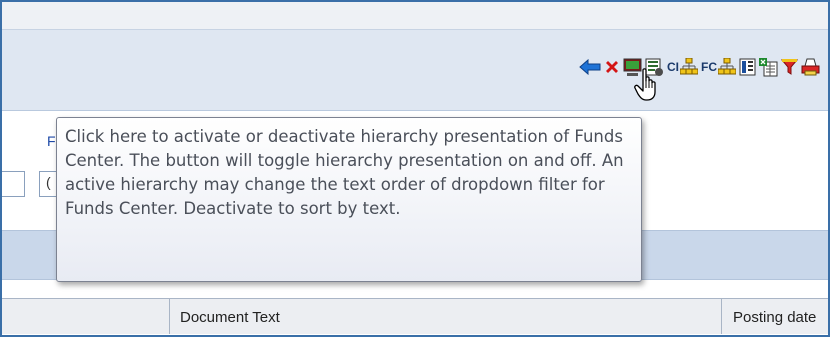 The height and width of the screenshot is (337, 830). I want to click on fc-label: FC, so click(709, 67).